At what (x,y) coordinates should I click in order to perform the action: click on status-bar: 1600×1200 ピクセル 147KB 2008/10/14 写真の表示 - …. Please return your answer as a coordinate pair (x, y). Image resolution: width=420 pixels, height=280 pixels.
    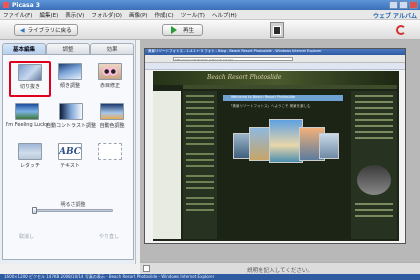
    Looking at the image, I should click on (210, 277).